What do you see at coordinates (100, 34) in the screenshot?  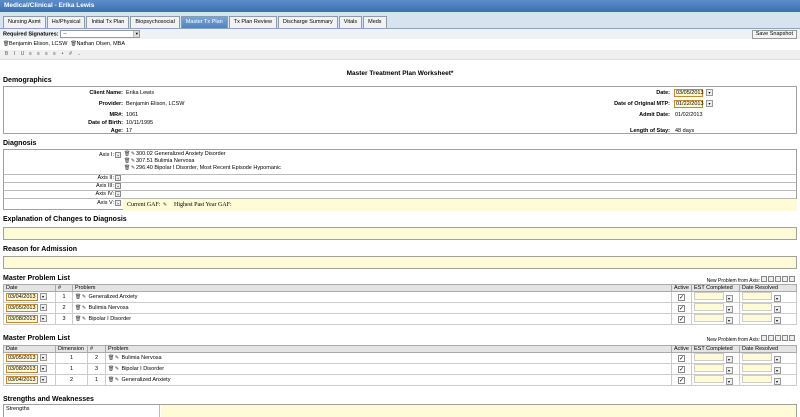 I see `signature-select: -- ▼` at bounding box center [100, 34].